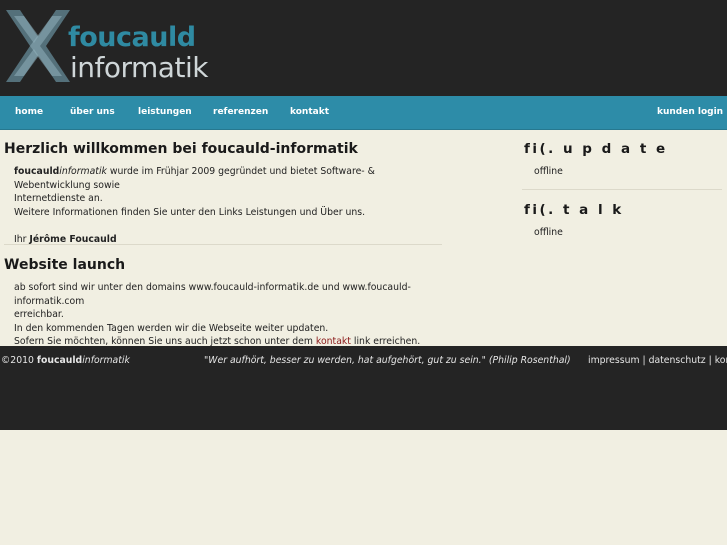 The image size is (727, 545). I want to click on copyright-text: ©2010, so click(19, 360).